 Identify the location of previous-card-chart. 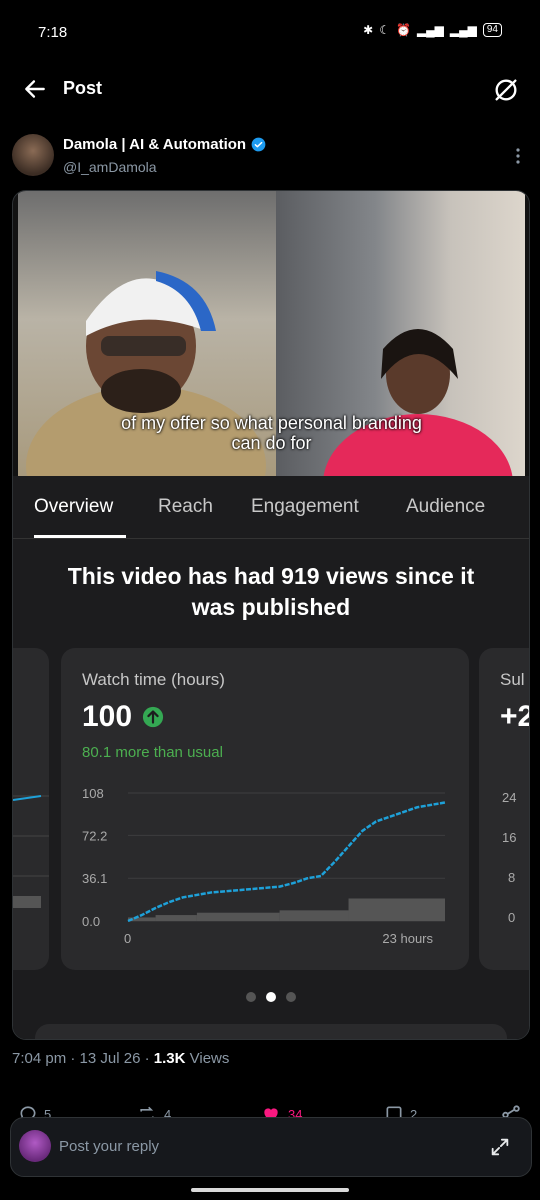
(31, 851).